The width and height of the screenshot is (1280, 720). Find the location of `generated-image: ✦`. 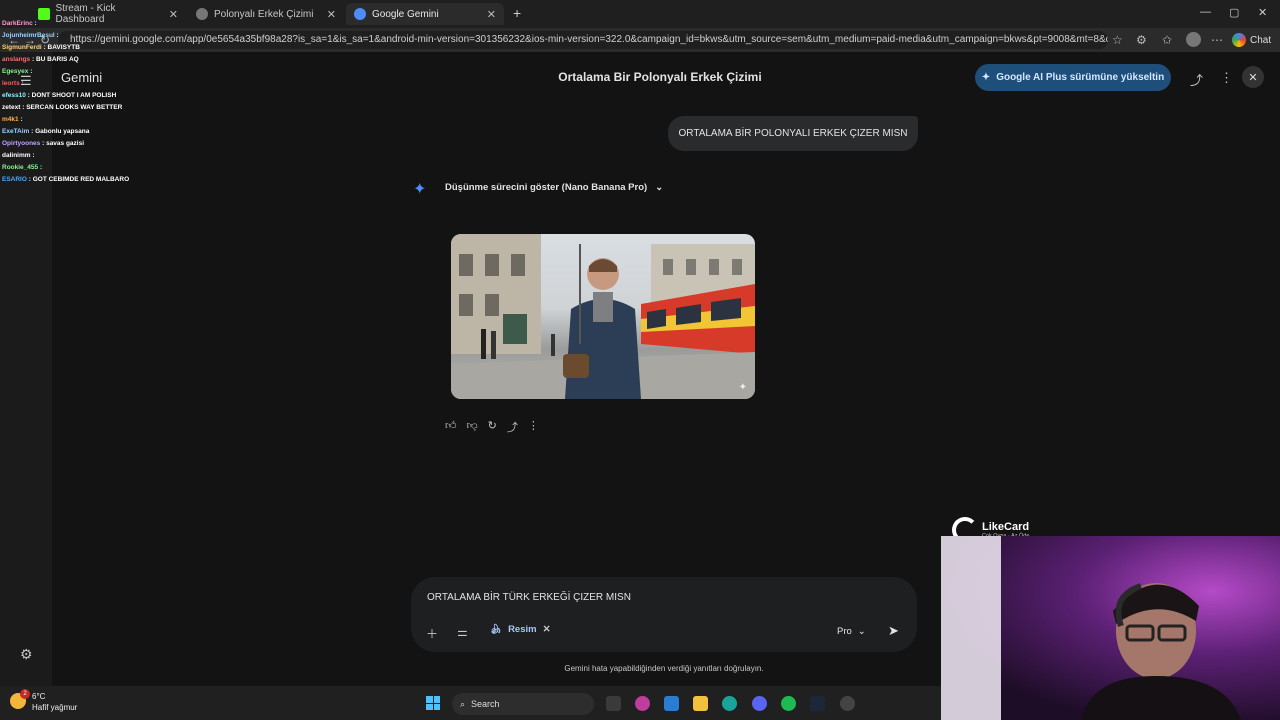

generated-image: ✦ is located at coordinates (603, 316).